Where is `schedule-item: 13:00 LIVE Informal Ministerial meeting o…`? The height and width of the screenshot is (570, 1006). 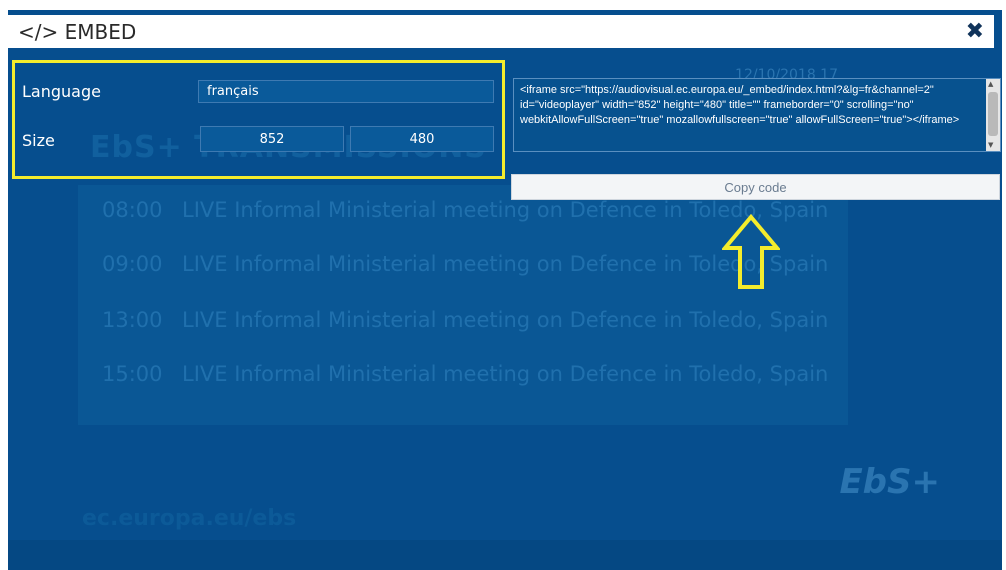 schedule-item: 13:00 LIVE Informal Ministerial meeting o… is located at coordinates (467, 320).